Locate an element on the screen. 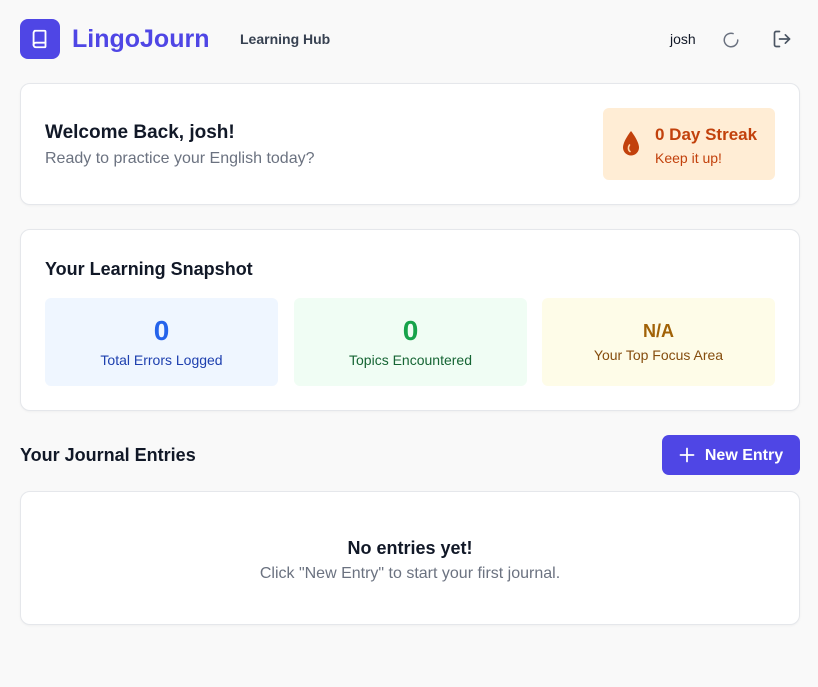 This screenshot has height=687, width=818. logout-button is located at coordinates (782, 39).